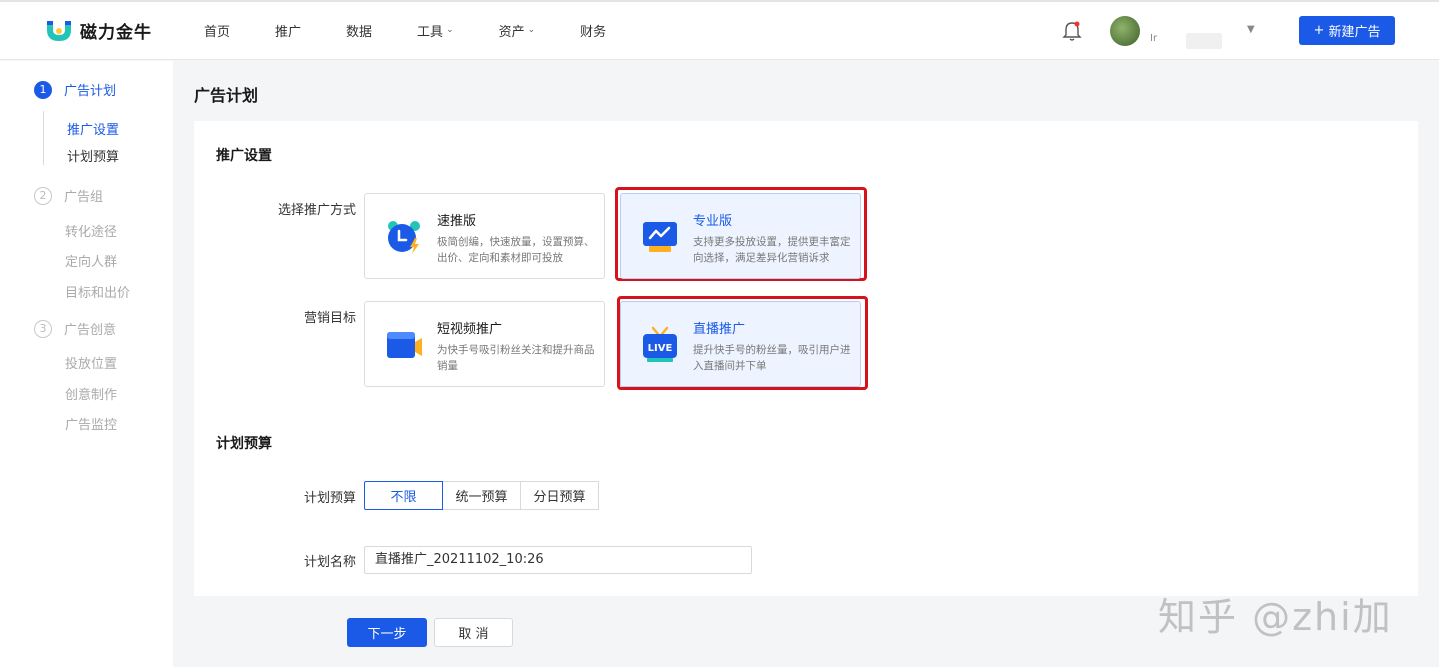 Image resolution: width=1439 pixels, height=667 pixels. I want to click on option-title: 速推版, so click(457, 221).